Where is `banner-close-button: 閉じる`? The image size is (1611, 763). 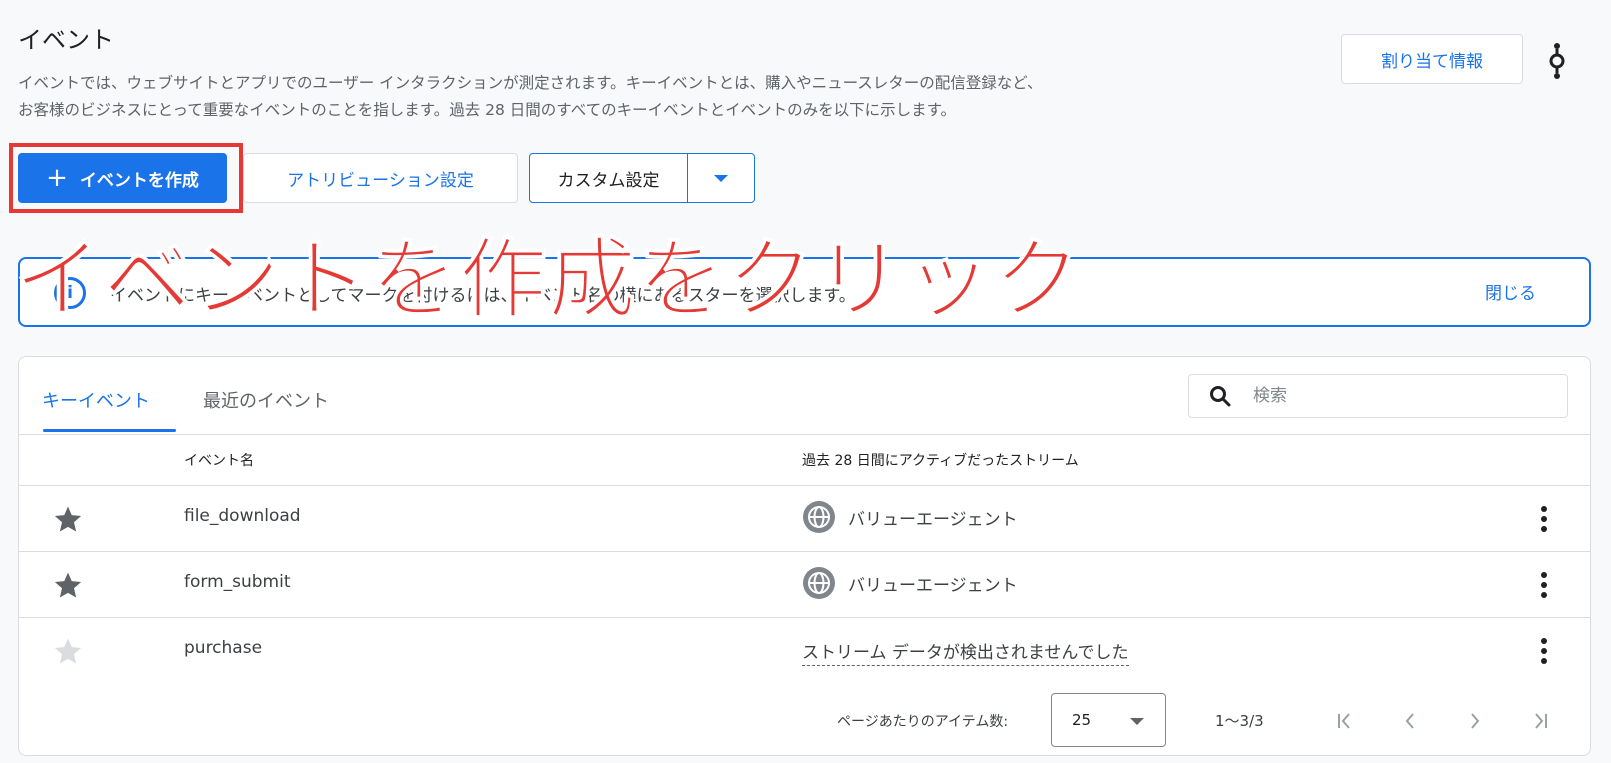
banner-close-button: 閉じる is located at coordinates (1510, 291).